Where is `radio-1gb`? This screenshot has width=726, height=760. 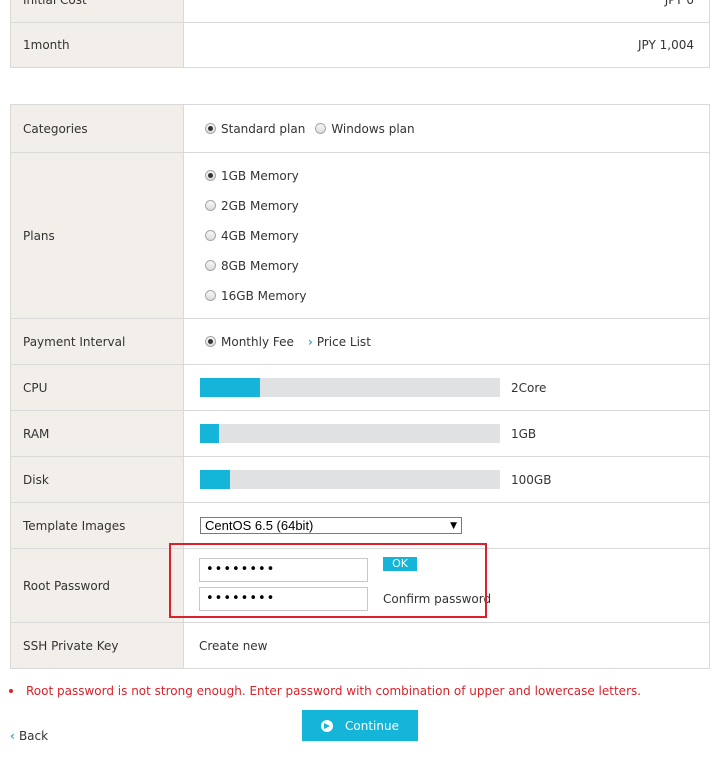
radio-1gb is located at coordinates (210, 175).